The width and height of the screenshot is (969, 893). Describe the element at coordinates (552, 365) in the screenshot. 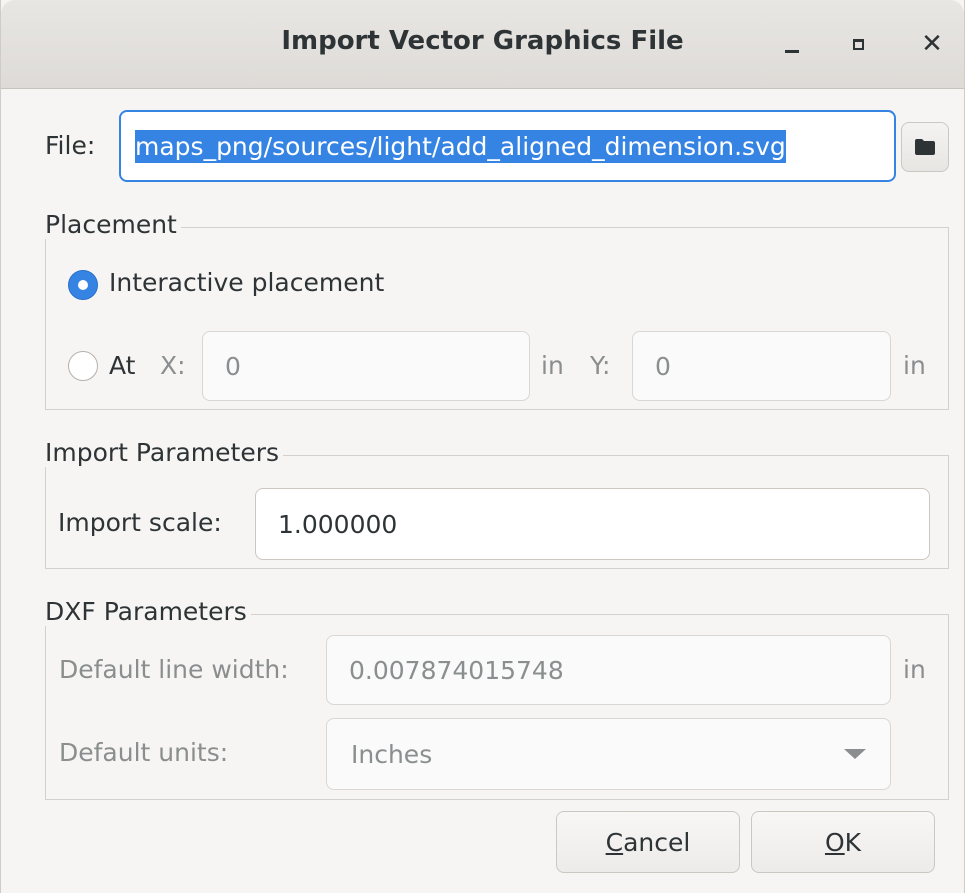

I see `x-unit-label: in` at that location.